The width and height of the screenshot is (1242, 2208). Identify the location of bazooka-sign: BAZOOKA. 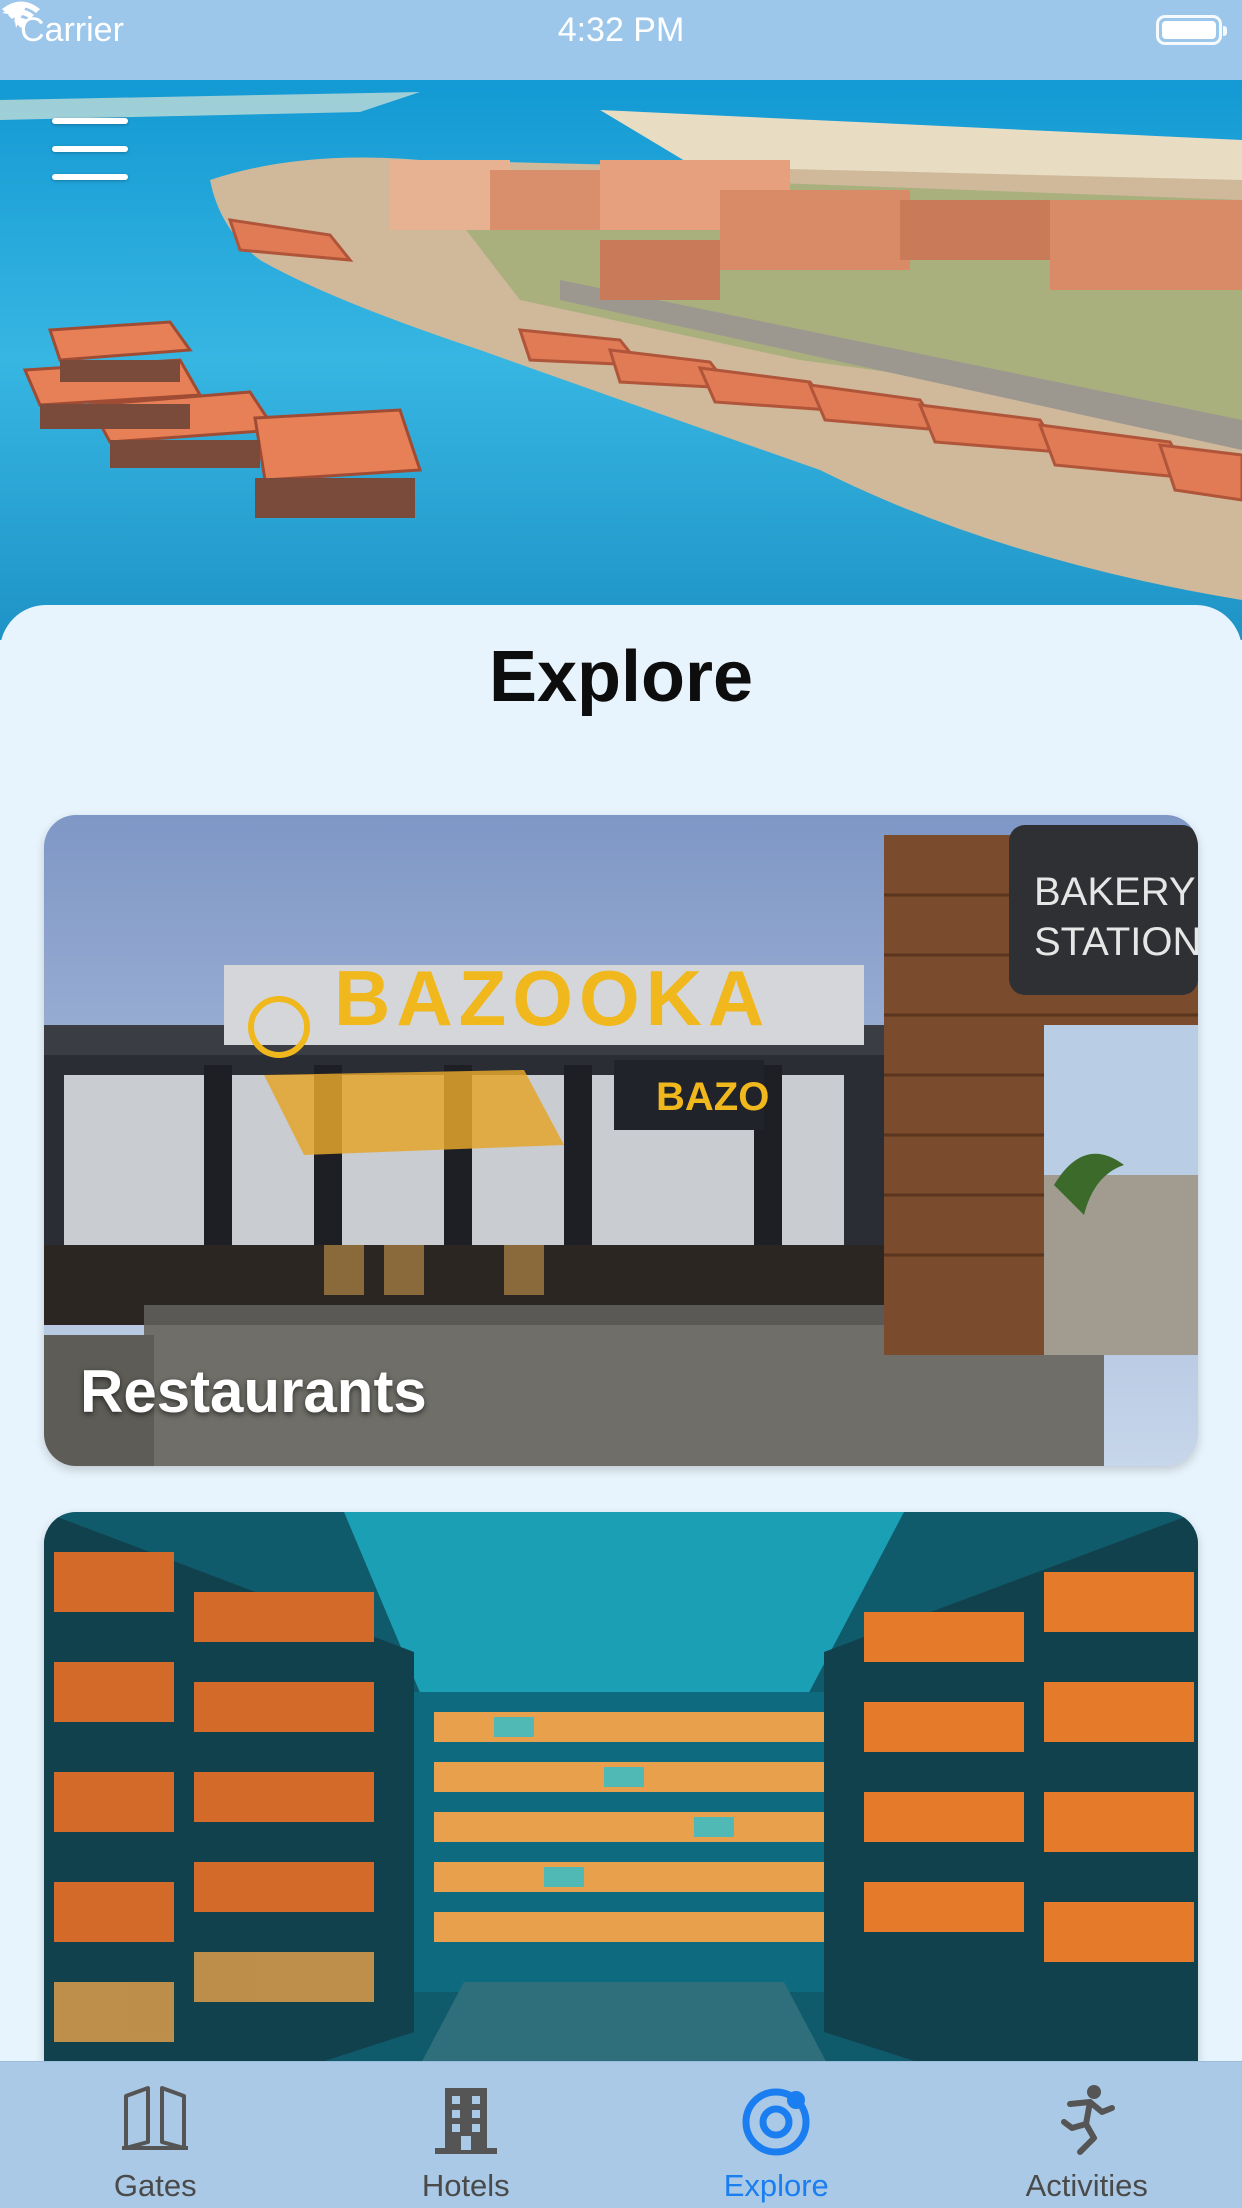
(552, 998).